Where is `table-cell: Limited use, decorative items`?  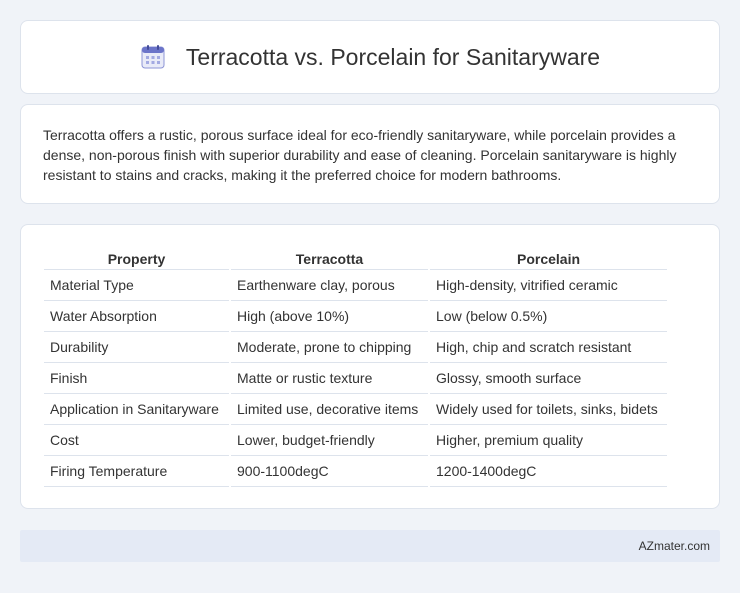
table-cell: Limited use, decorative items is located at coordinates (329, 409).